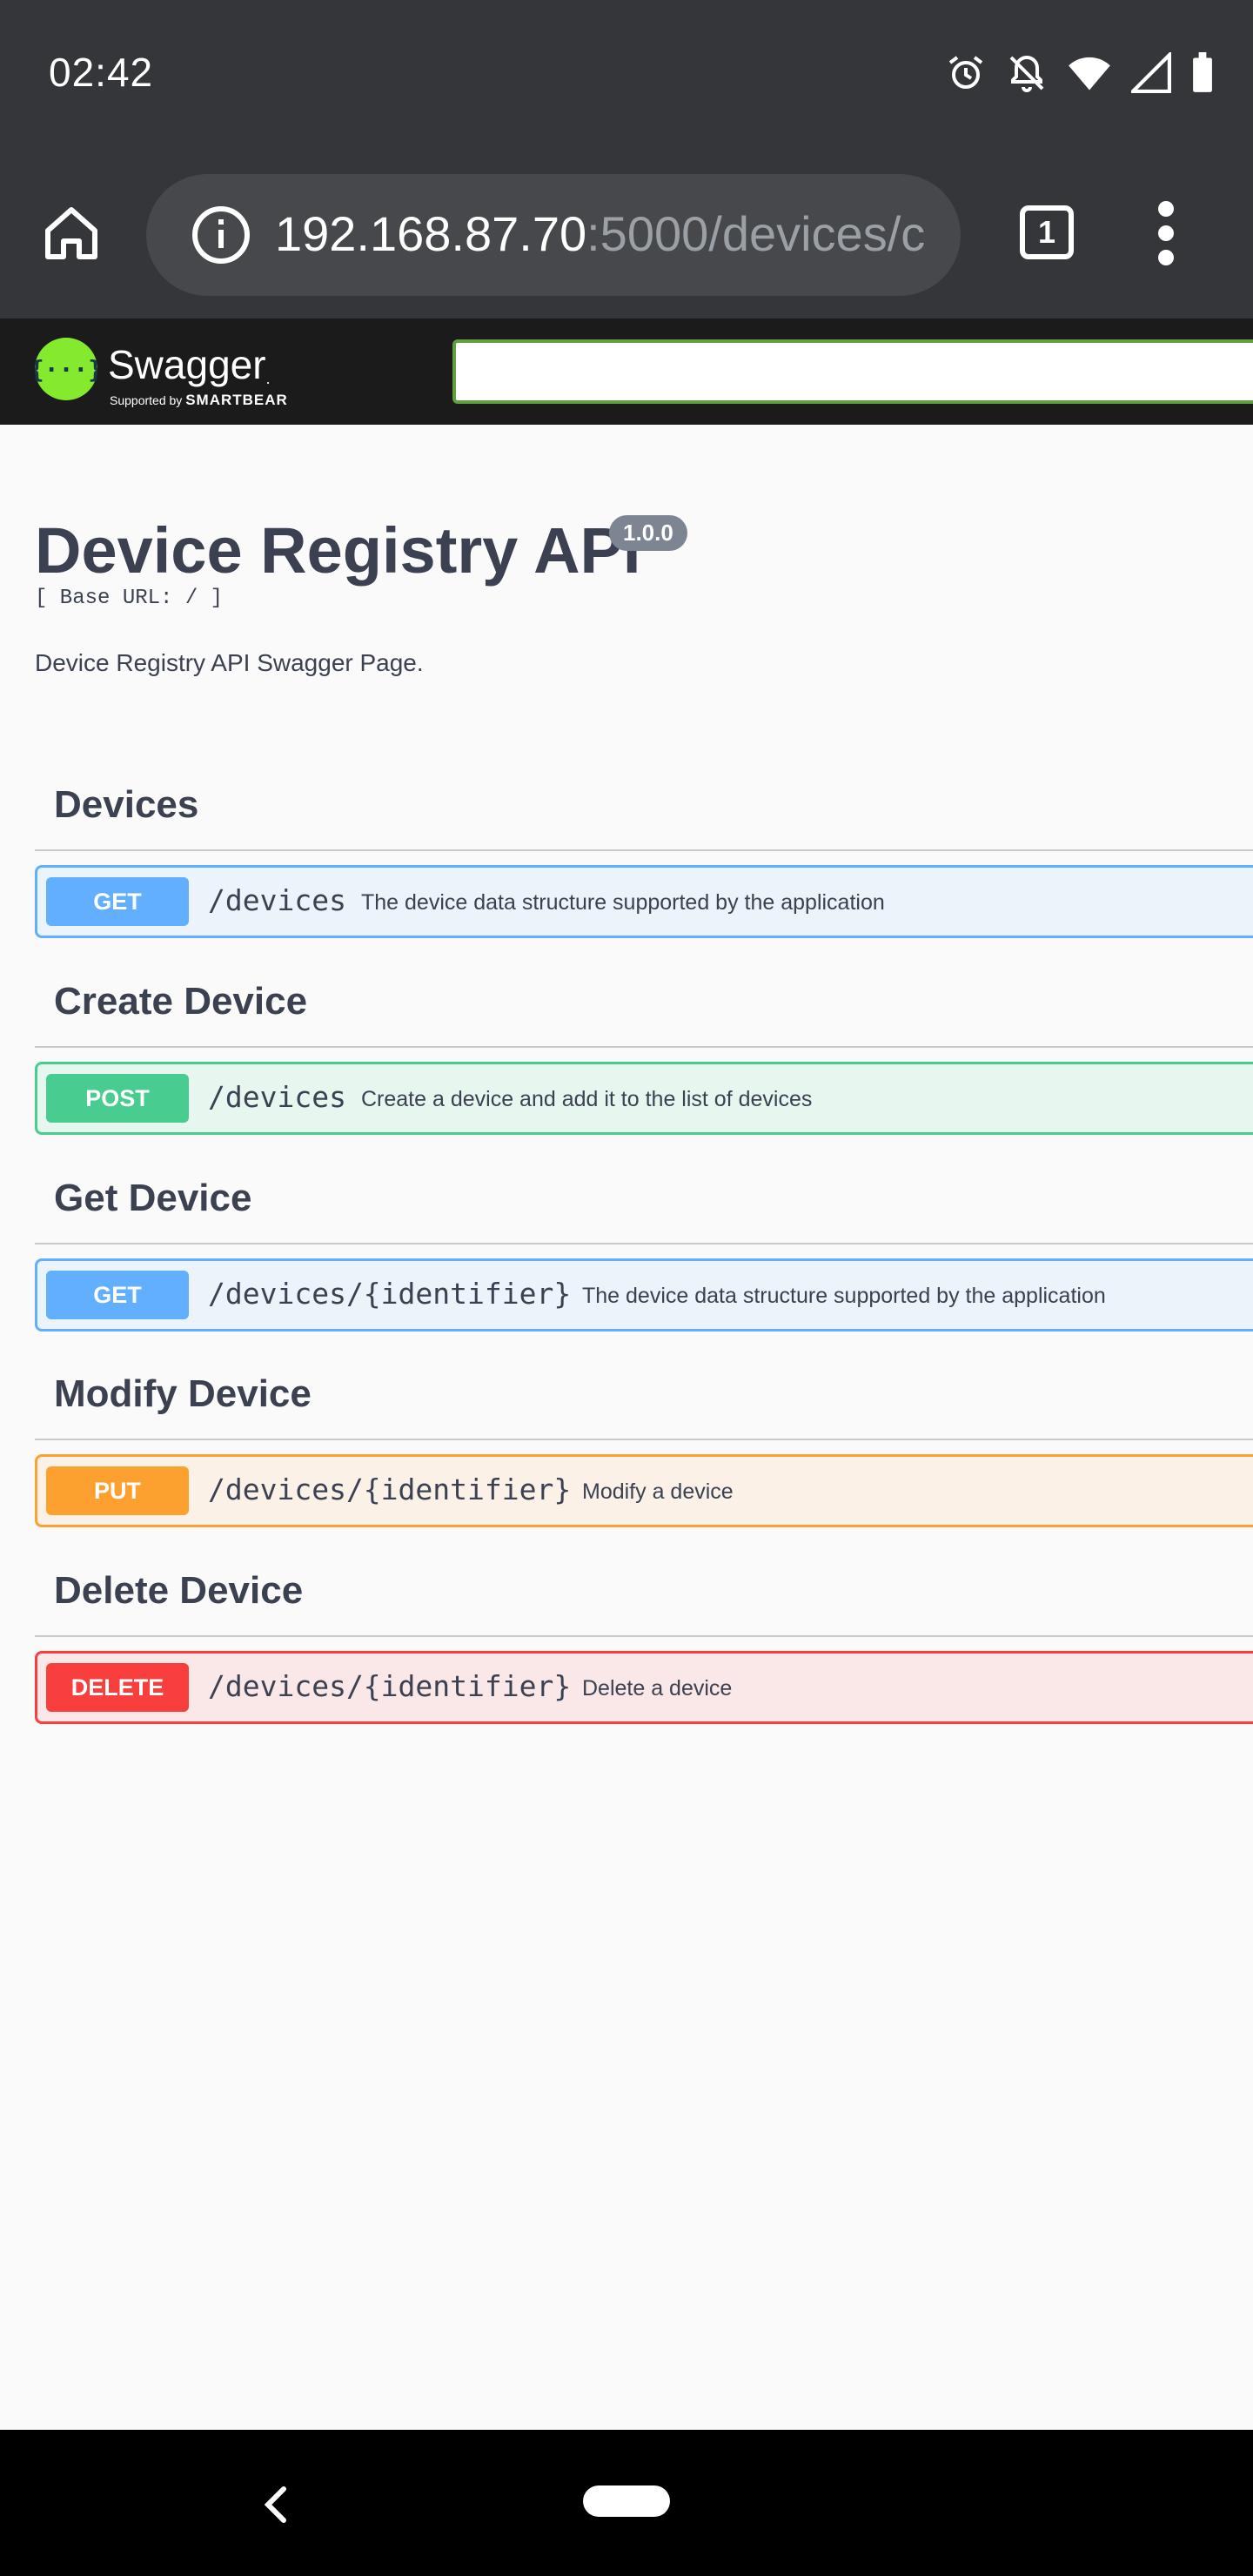 The height and width of the screenshot is (2576, 1253). What do you see at coordinates (129, 598) in the screenshot?
I see `base-url: [ Base URL: / ]` at bounding box center [129, 598].